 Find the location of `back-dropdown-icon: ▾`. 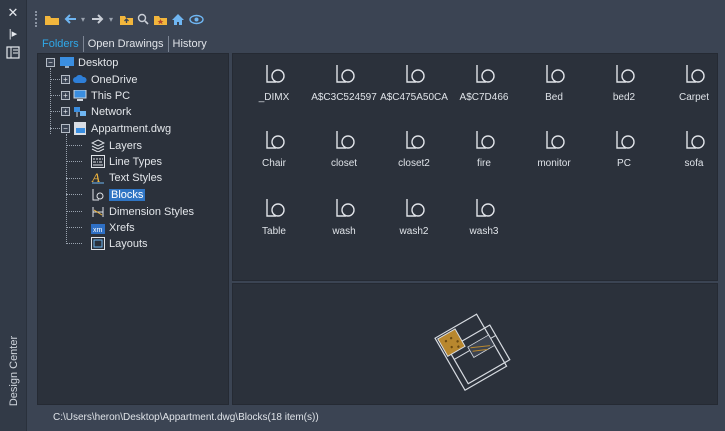

back-dropdown-icon: ▾ is located at coordinates (83, 19).